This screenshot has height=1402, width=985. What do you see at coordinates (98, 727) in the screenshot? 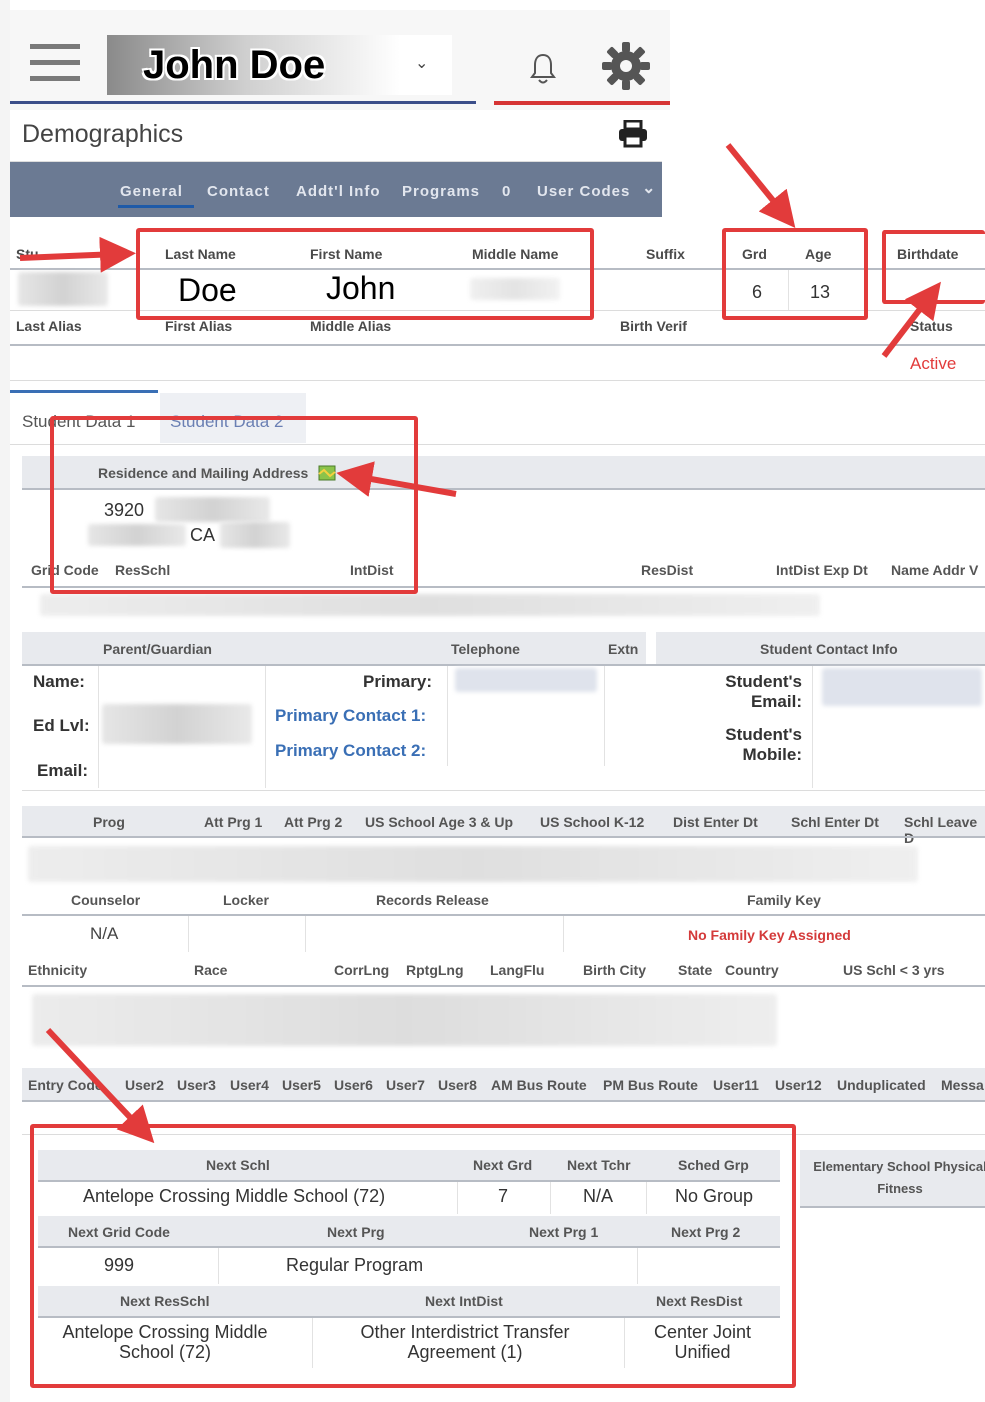
I see `parent-col-divider` at bounding box center [98, 727].